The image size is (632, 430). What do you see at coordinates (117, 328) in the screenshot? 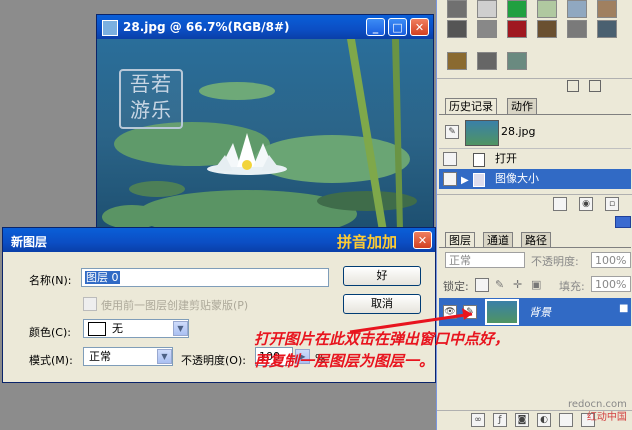
I see `color-value: 无` at bounding box center [117, 328].